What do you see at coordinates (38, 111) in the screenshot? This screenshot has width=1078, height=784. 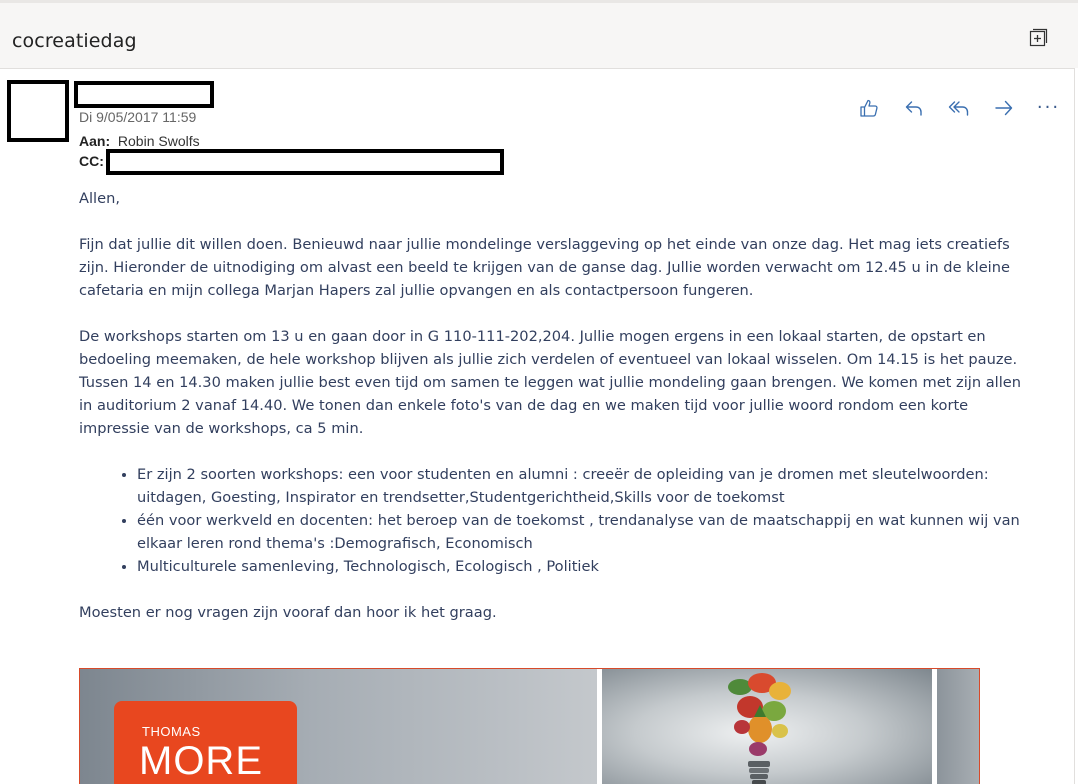 I see `avatar` at bounding box center [38, 111].